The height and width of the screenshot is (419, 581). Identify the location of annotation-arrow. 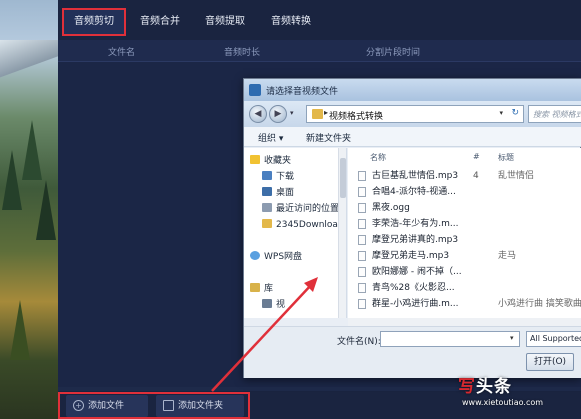
(264, 334).